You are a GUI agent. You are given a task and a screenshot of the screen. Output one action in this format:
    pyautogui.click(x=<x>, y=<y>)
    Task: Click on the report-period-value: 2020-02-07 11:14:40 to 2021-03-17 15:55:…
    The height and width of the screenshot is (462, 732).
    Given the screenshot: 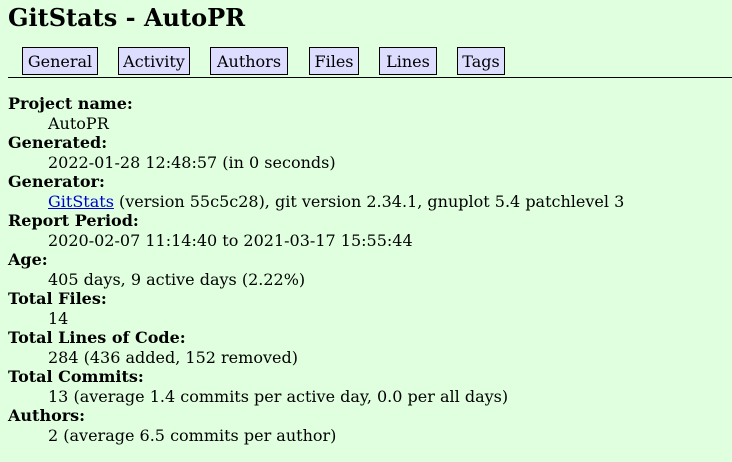 What is the action you would take?
    pyautogui.click(x=230, y=240)
    